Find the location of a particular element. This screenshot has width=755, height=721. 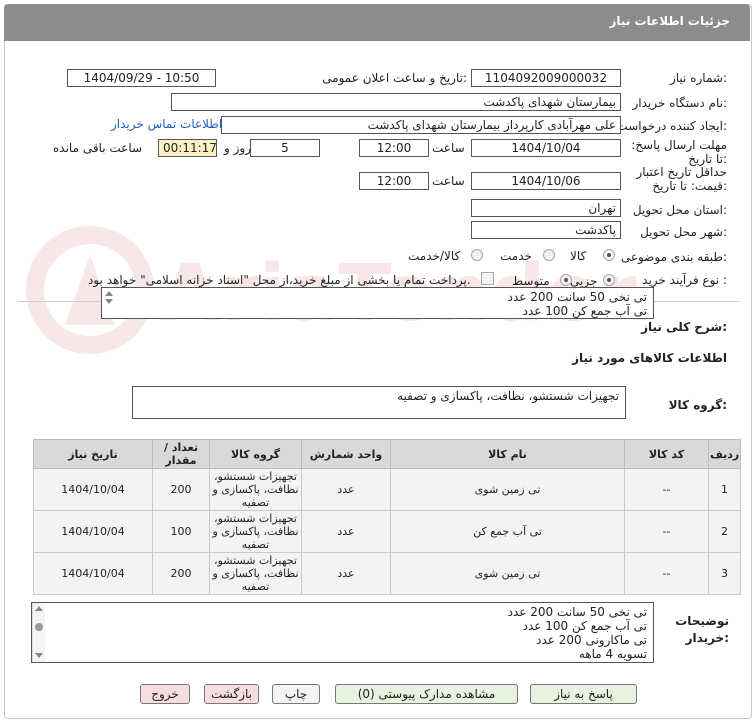

buyer-notes-line: تی نخی 50 سانت 200 عدد is located at coordinates (577, 612).